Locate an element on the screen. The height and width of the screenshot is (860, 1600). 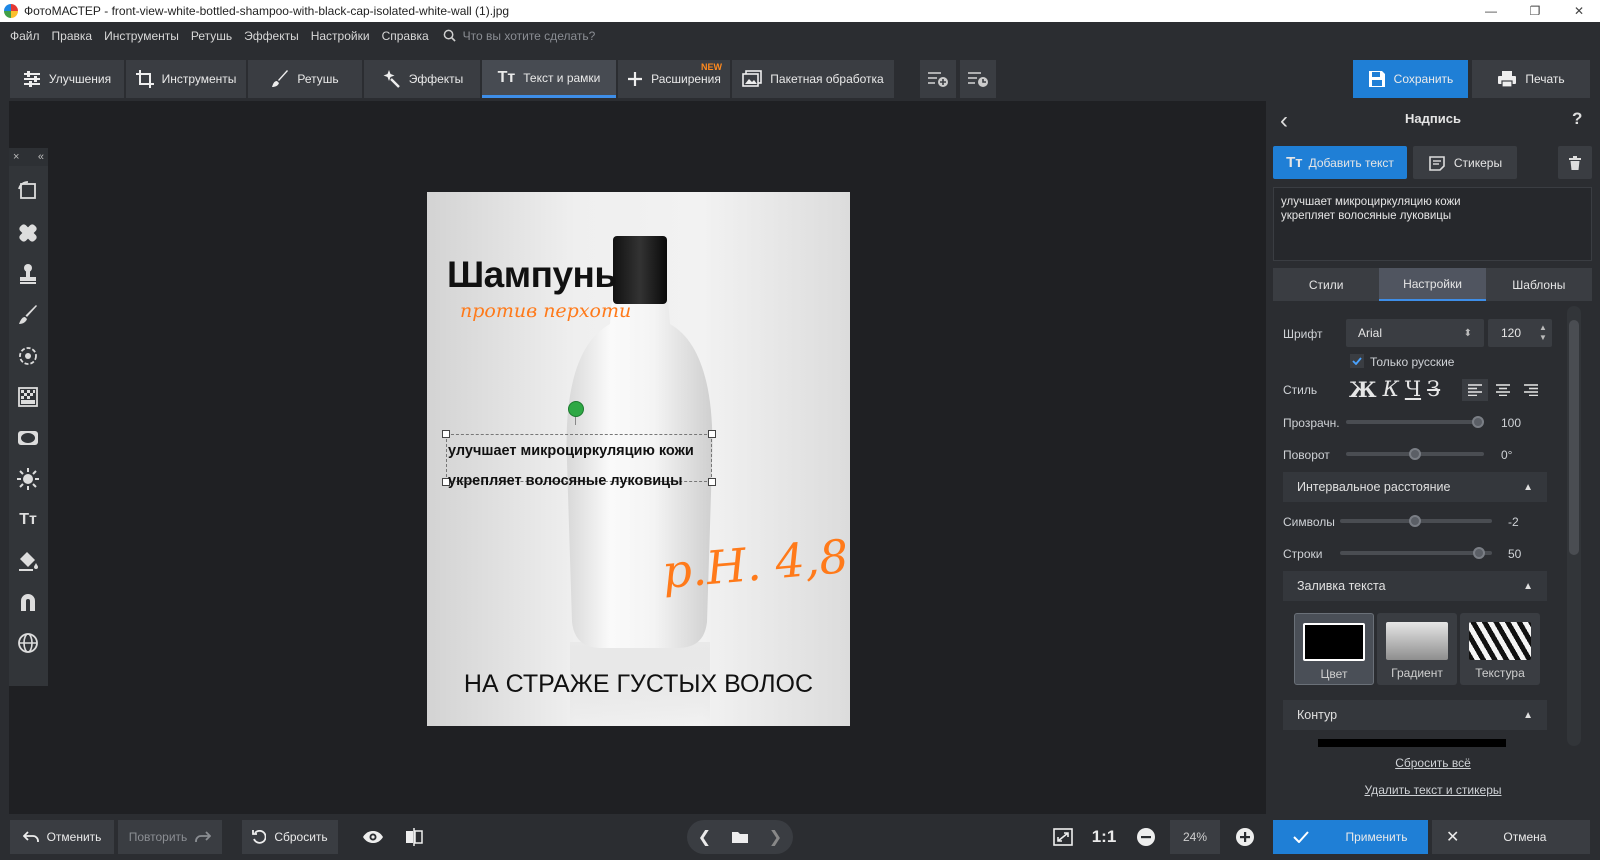
align-left-button is located at coordinates (1475, 390).